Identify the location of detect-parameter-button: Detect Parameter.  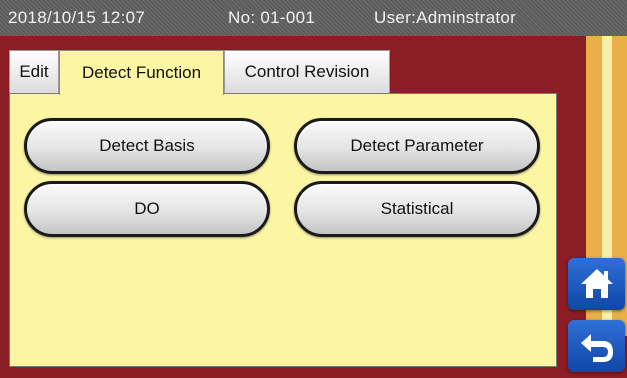
(417, 146).